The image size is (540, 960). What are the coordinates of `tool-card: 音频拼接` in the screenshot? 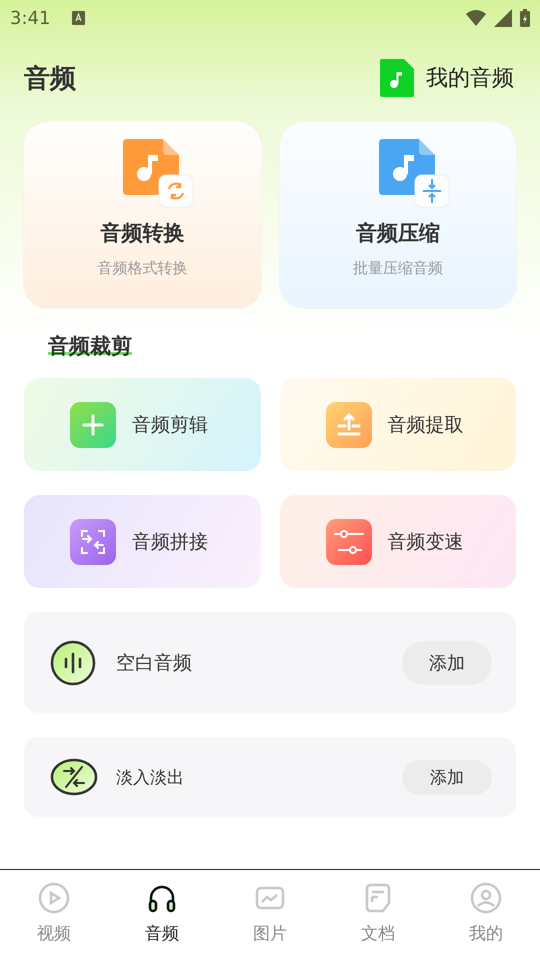 It's located at (142, 541).